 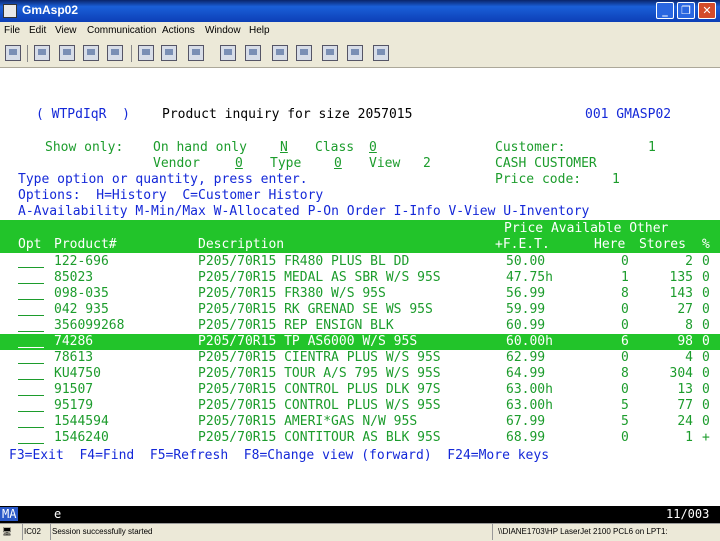 I want to click on menu-view: View, so click(x=66, y=30).